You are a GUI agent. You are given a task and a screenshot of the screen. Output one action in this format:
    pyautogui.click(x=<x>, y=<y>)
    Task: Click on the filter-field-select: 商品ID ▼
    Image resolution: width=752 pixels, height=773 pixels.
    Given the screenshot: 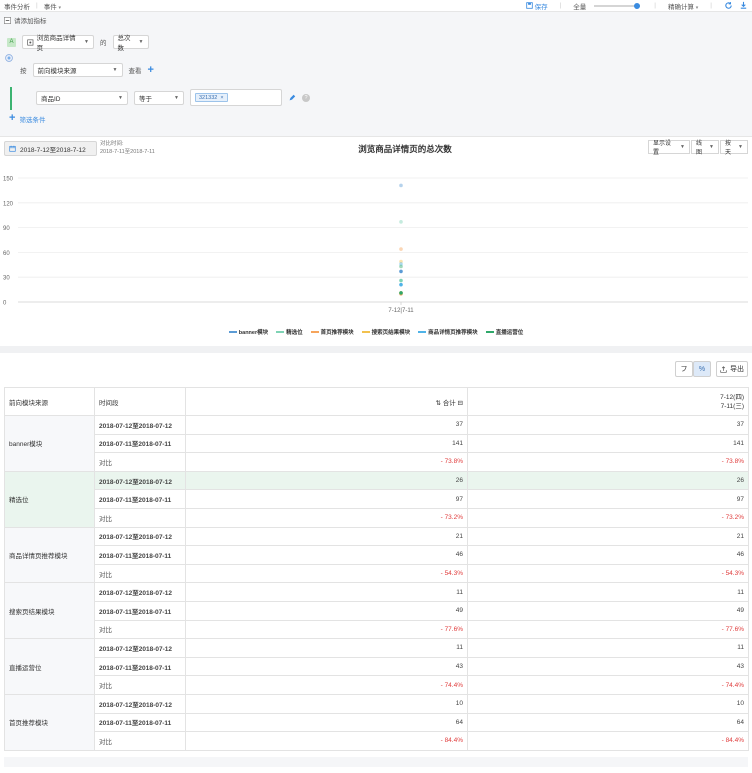 What is the action you would take?
    pyautogui.click(x=82, y=97)
    